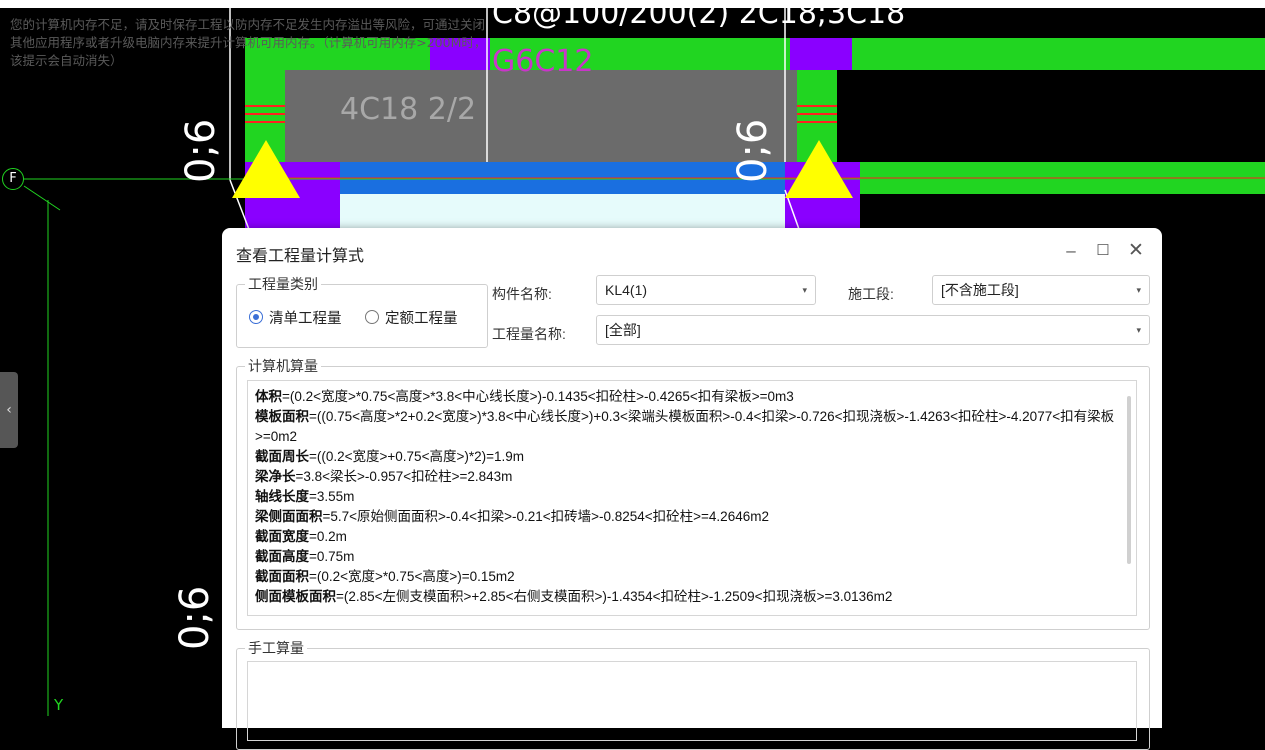  What do you see at coordinates (372, 317) in the screenshot?
I see `radio-unselected-icon` at bounding box center [372, 317].